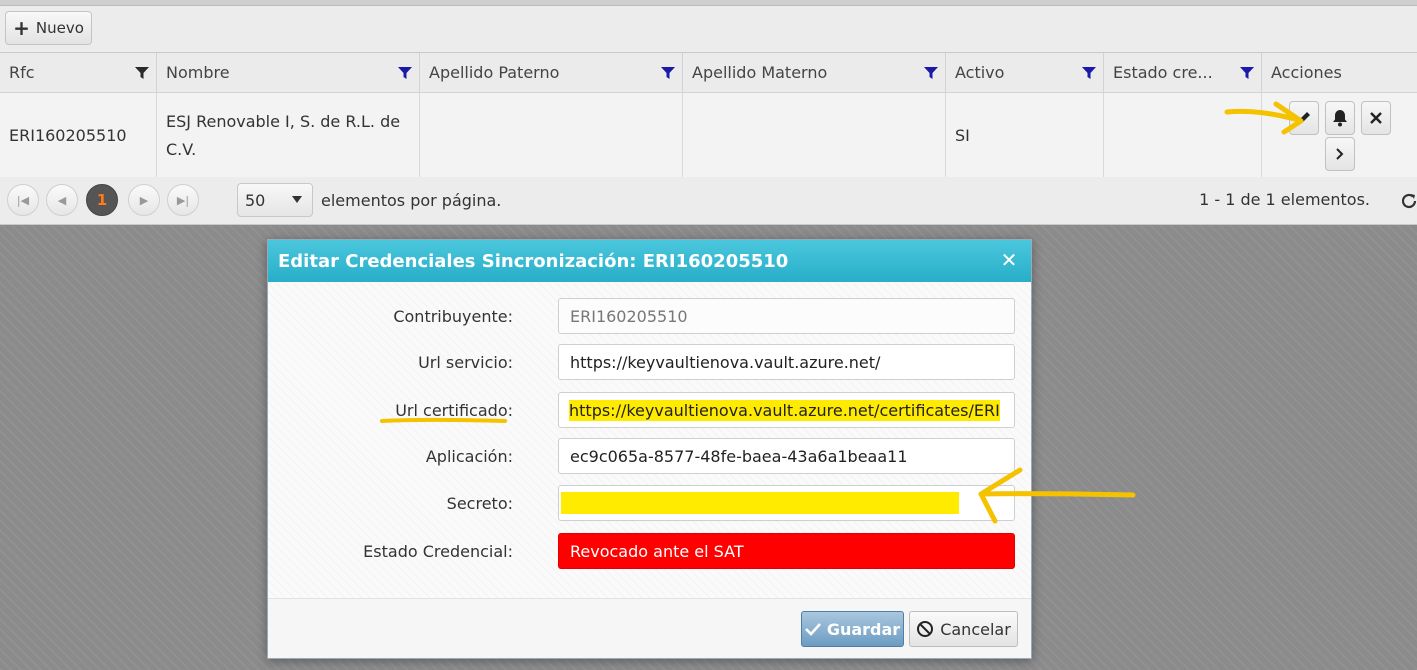 This screenshot has height=670, width=1417. I want to click on arrow-annotation-edit, so click(1264, 118).